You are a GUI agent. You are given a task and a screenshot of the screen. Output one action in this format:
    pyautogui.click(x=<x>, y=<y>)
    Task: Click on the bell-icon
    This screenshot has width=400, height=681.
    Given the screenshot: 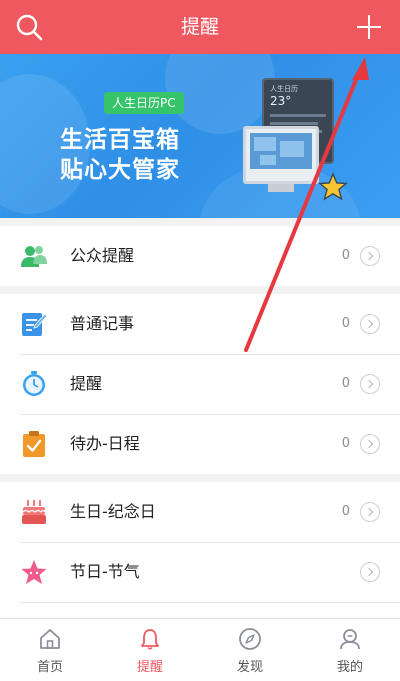 What is the action you would take?
    pyautogui.click(x=150, y=639)
    